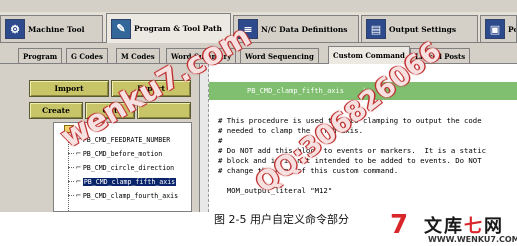 This screenshot has height=246, width=517. What do you see at coordinates (453, 228) in the screenshot?
I see `site-logo: 7 文库七网 WWW.WENKU7.COM` at bounding box center [453, 228].